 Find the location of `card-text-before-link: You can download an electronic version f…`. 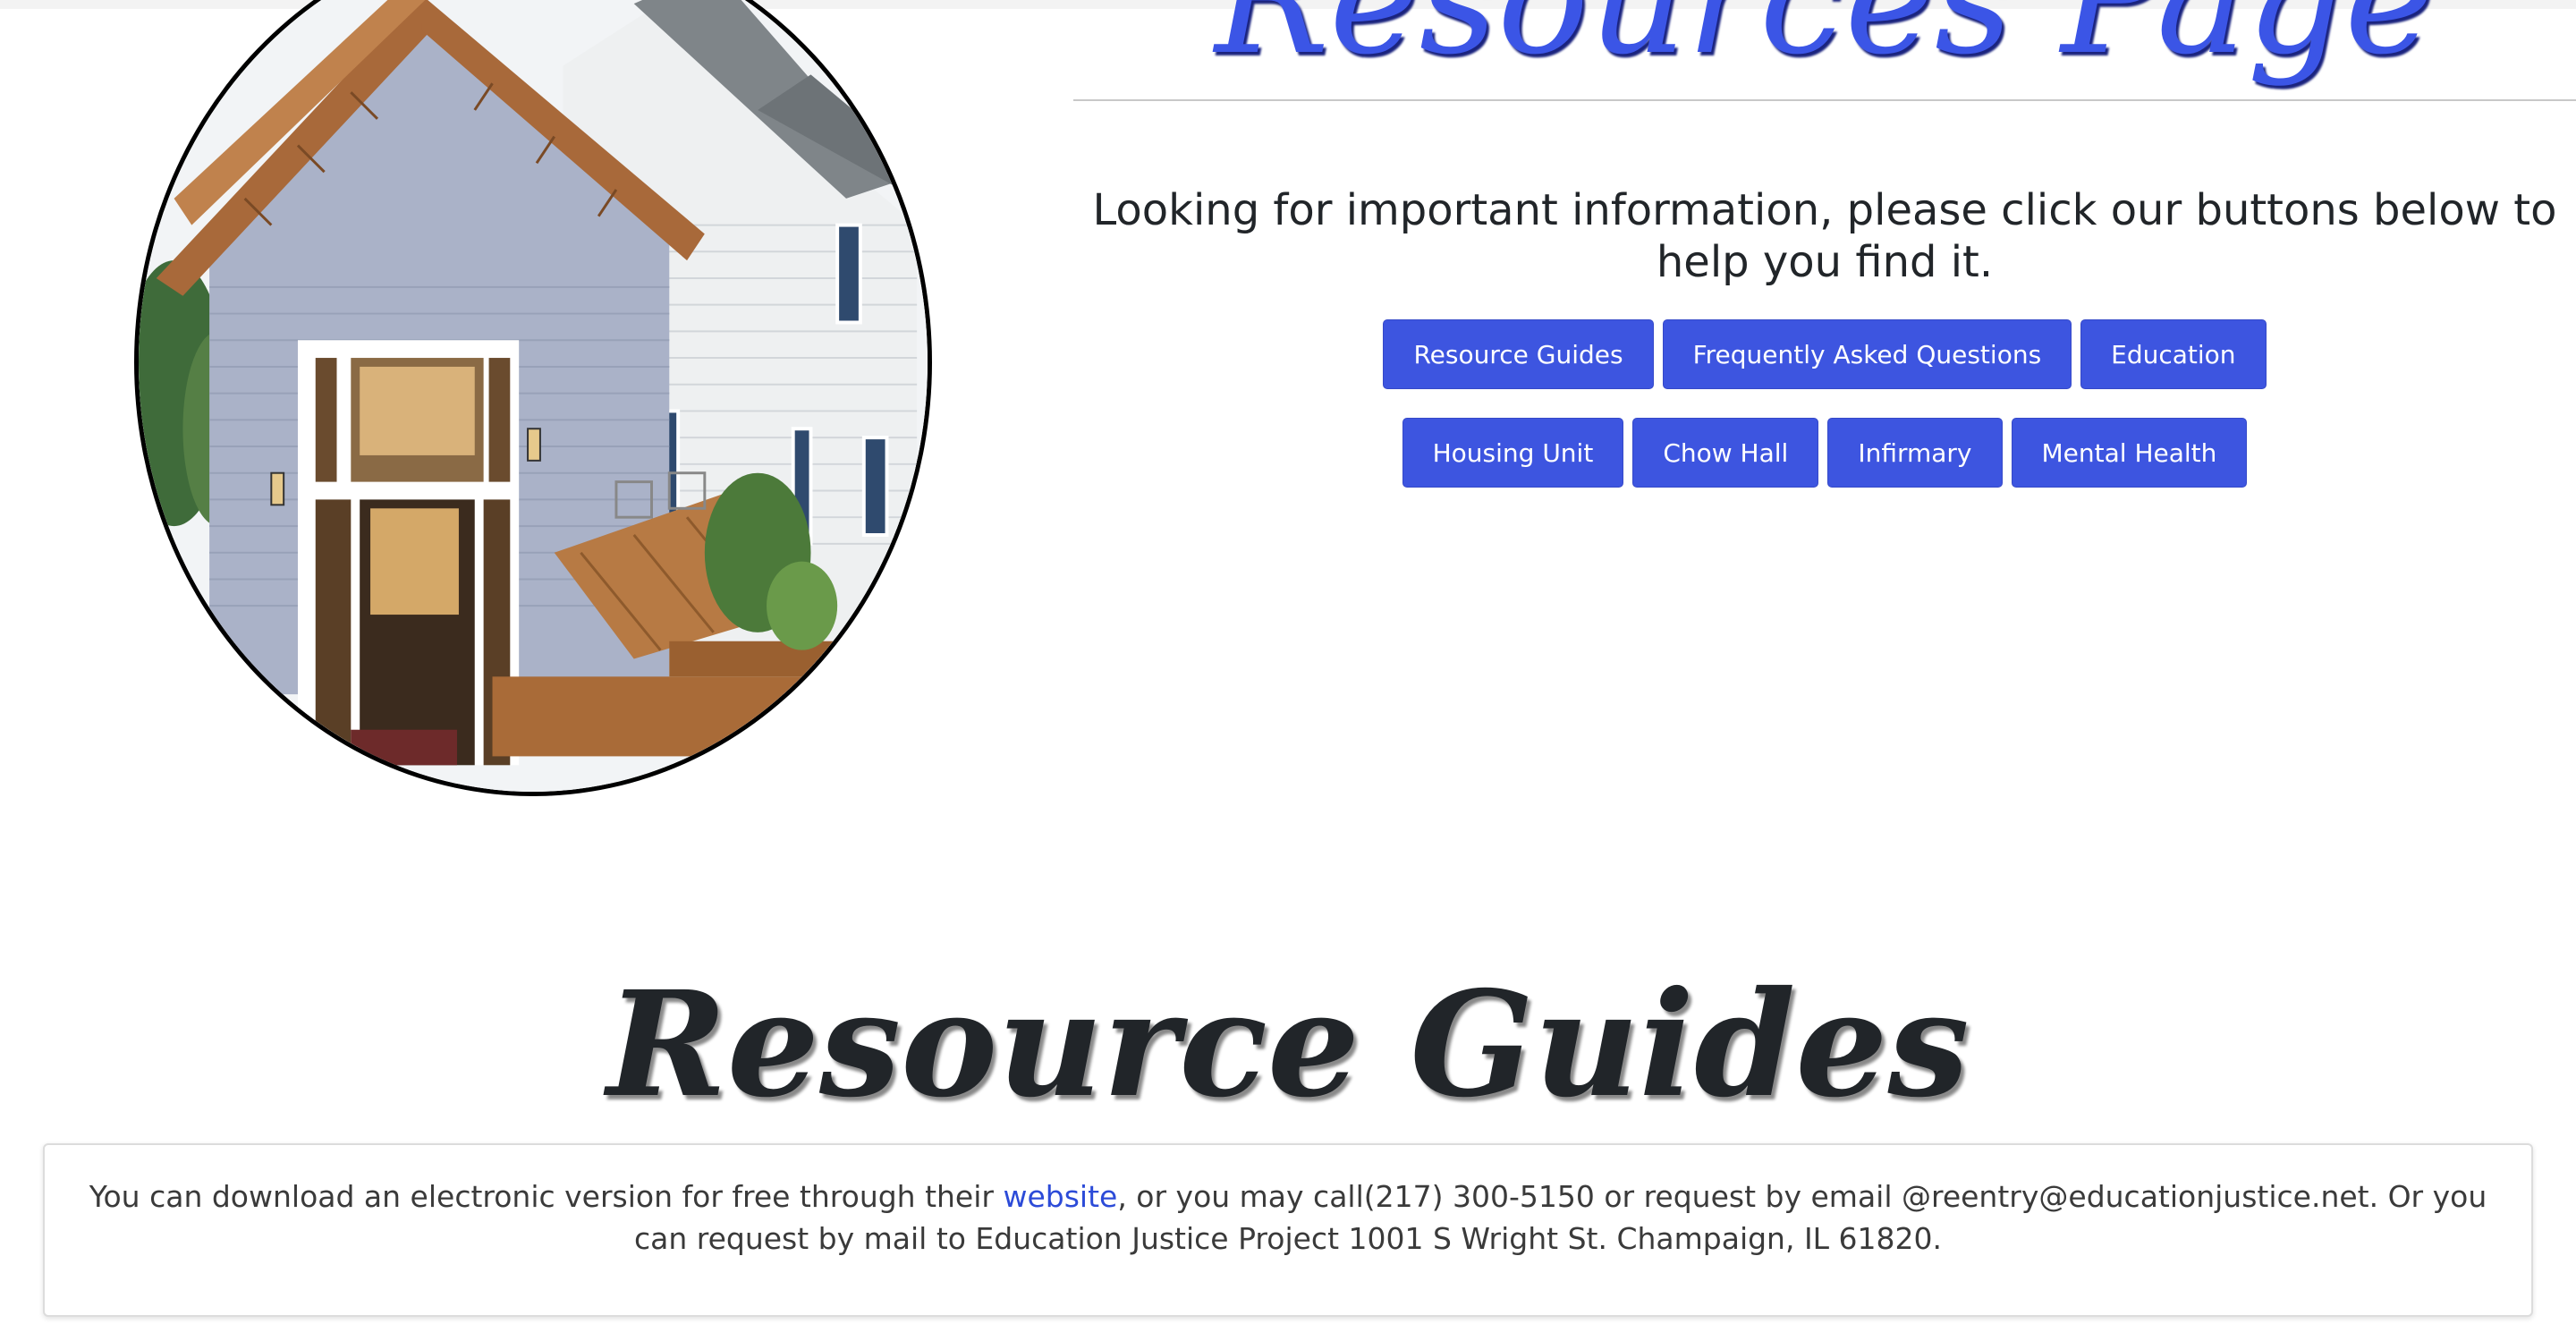

card-text-before-link: You can download an electronic version f… is located at coordinates (546, 1196).